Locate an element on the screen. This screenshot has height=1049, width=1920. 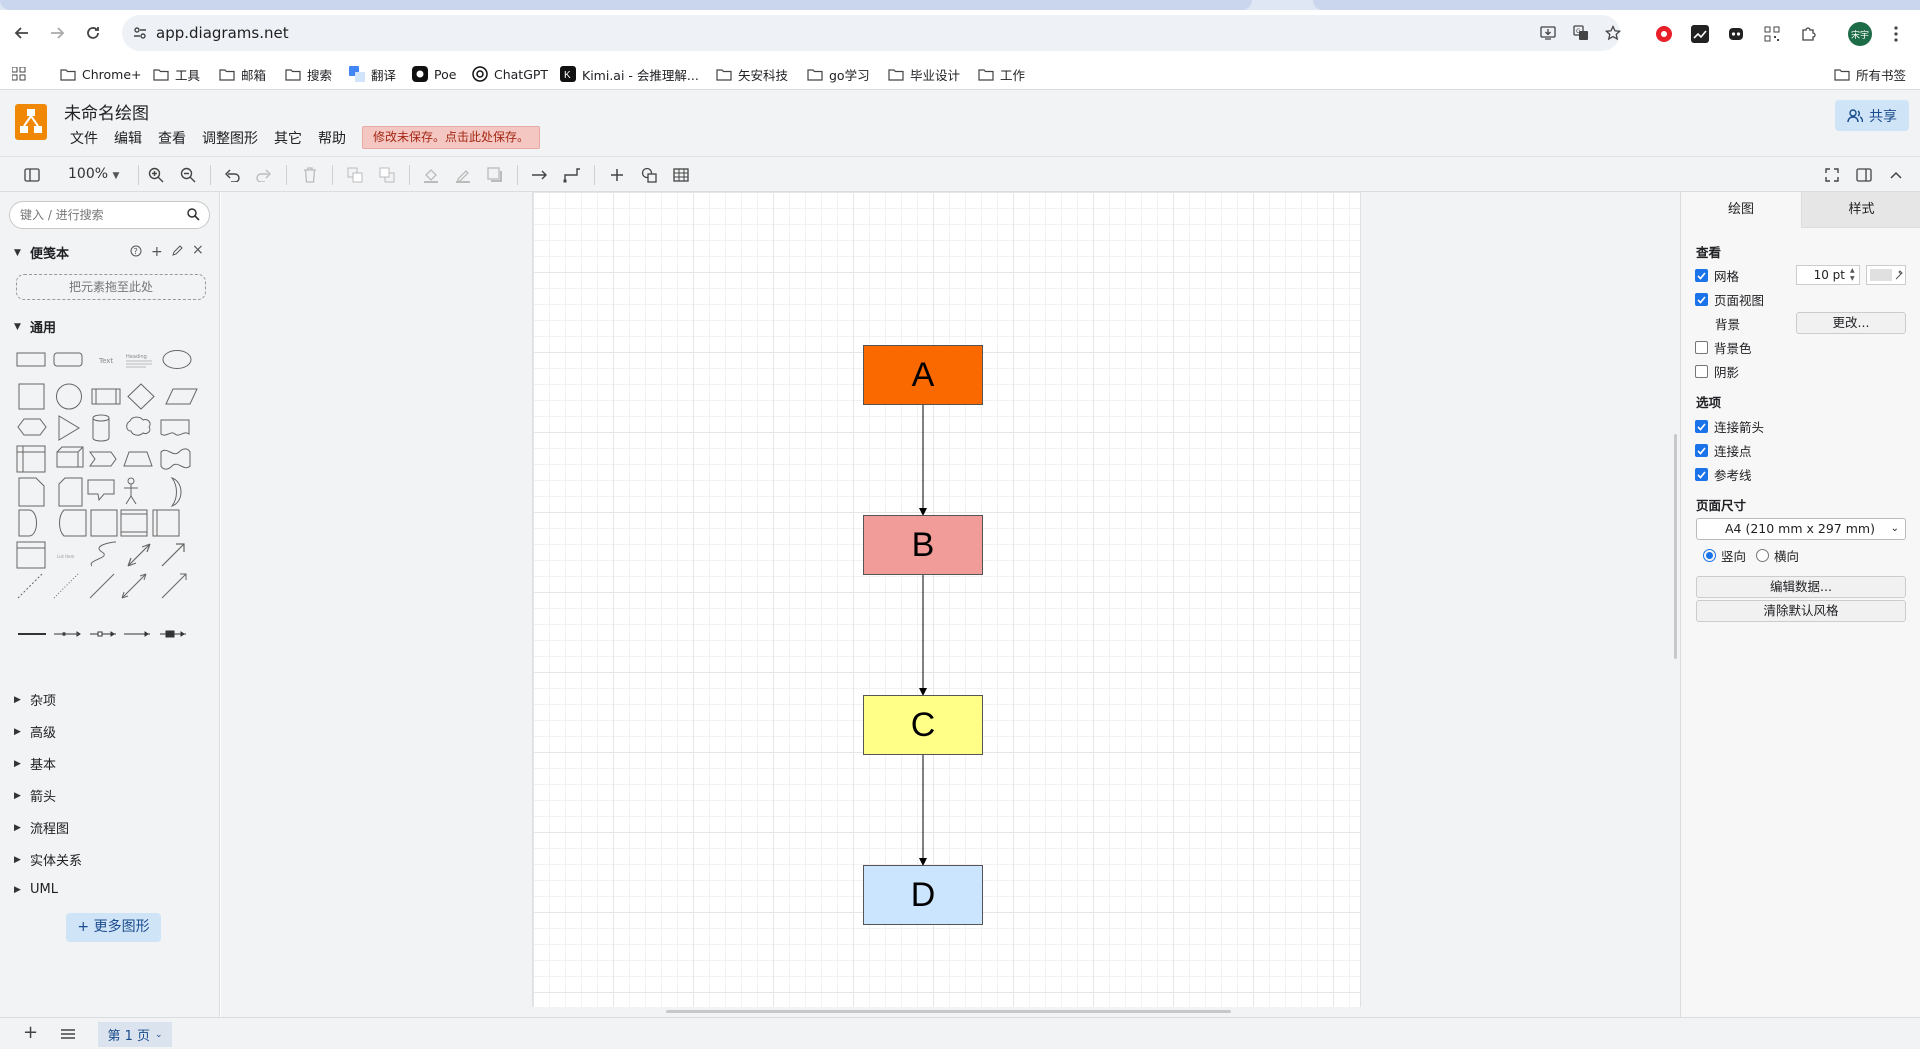
bookmark-folder: Chrome+ is located at coordinates (101, 74).